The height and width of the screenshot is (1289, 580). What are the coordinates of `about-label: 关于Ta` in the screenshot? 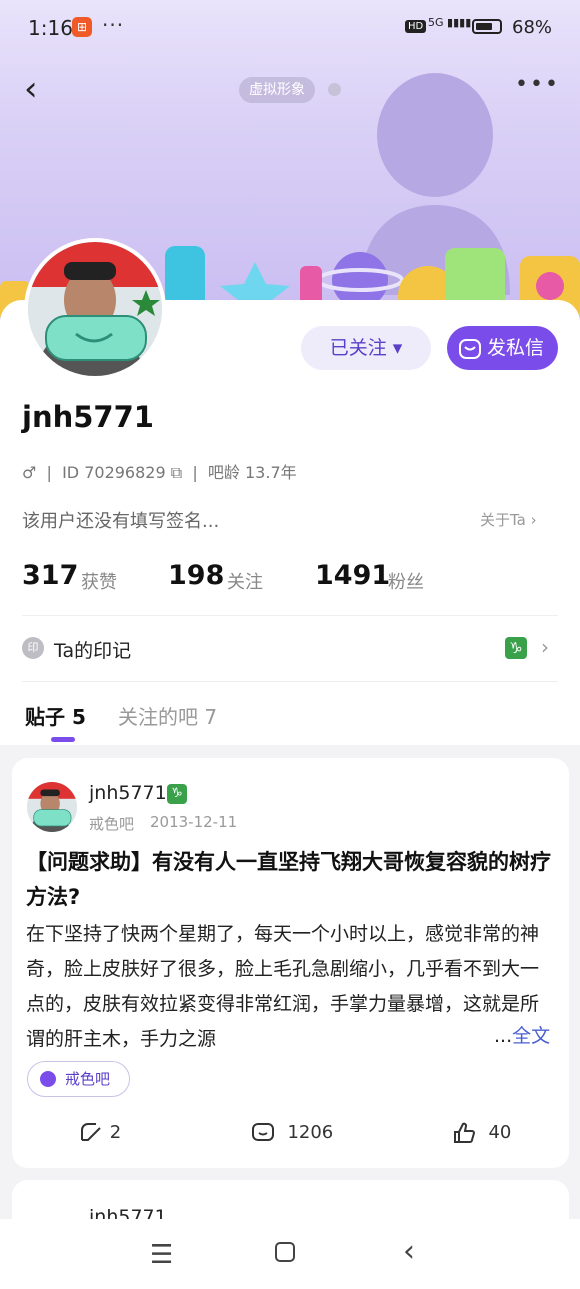 It's located at (503, 520).